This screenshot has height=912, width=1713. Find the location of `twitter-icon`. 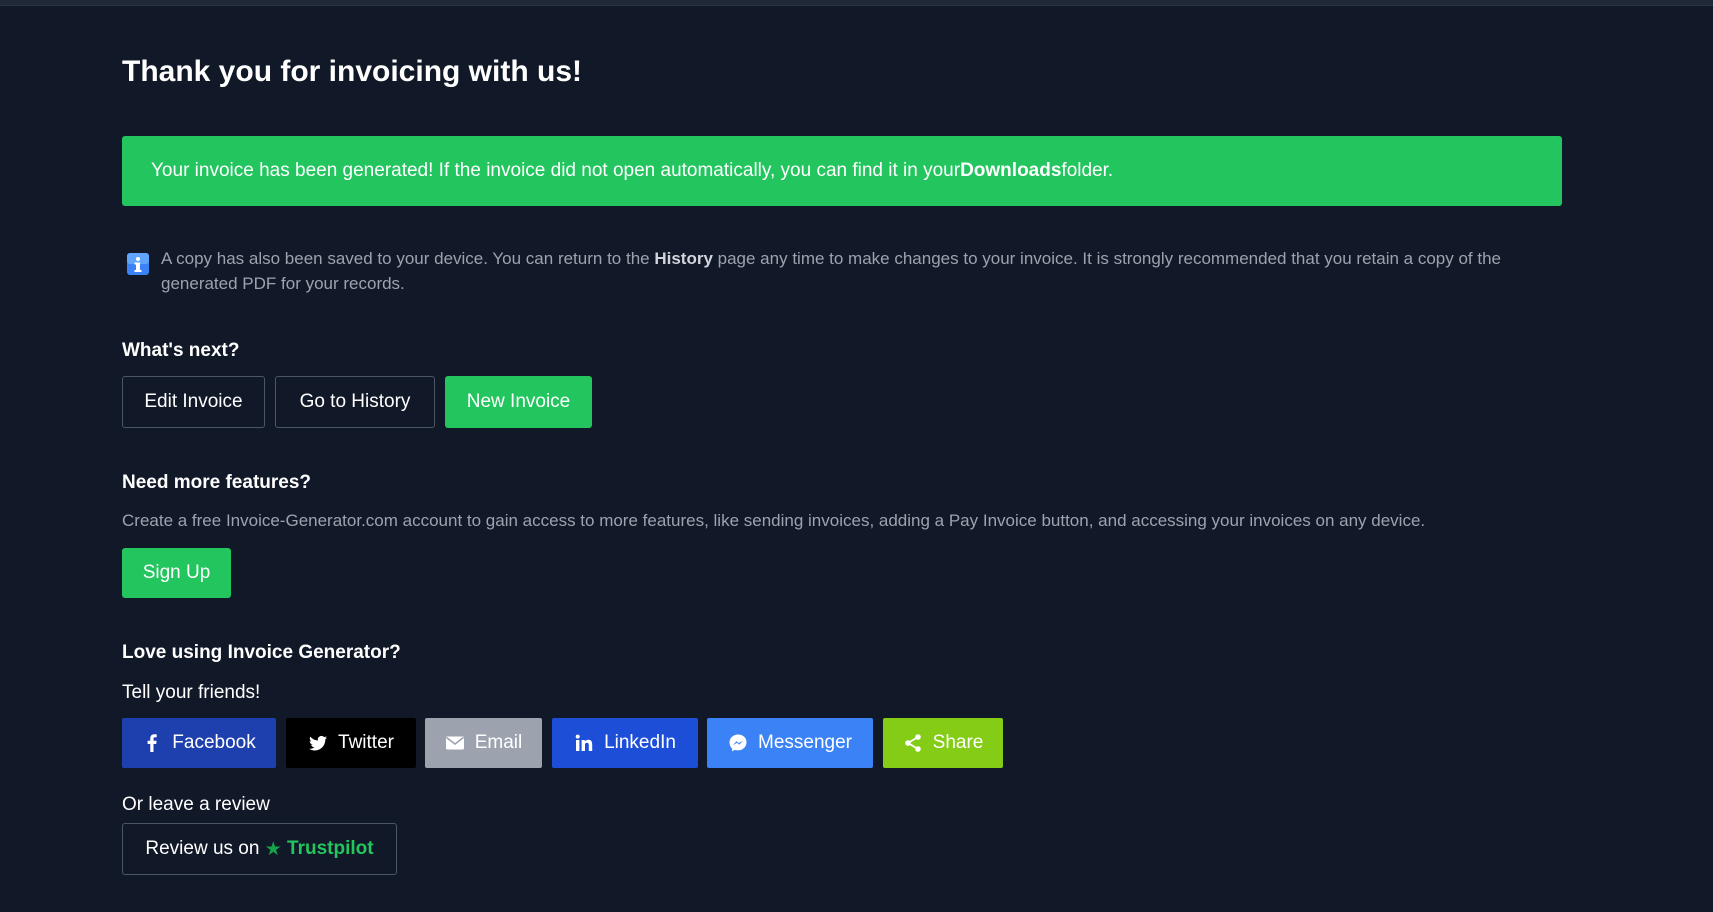

twitter-icon is located at coordinates (318, 743).